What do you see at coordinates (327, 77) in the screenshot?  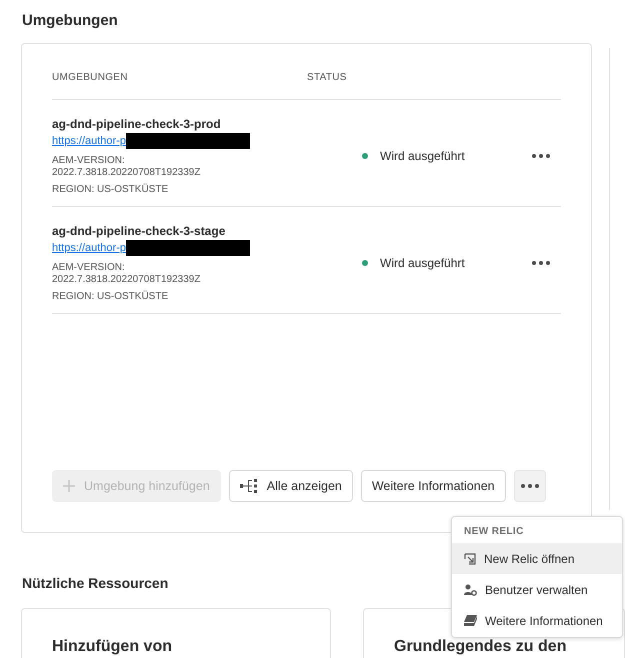 I see `column-header: STATUS` at bounding box center [327, 77].